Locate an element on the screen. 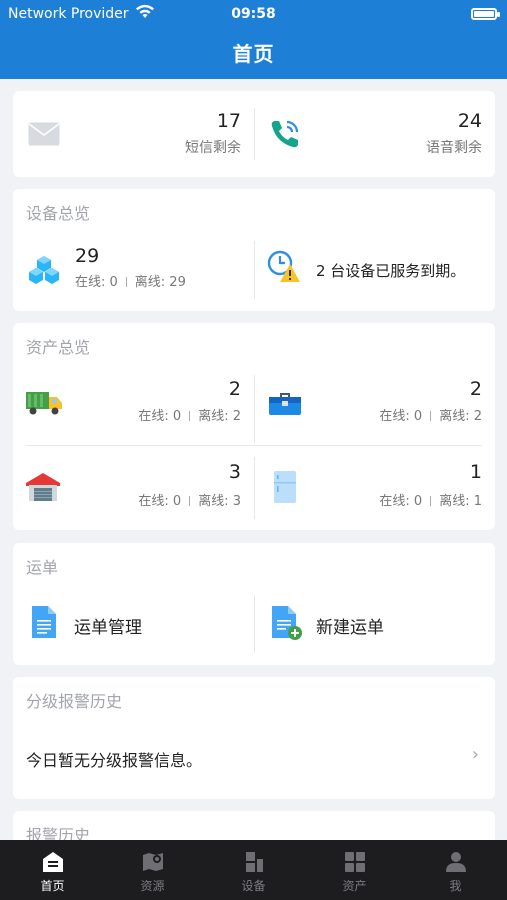 The height and width of the screenshot is (900, 507). asset-item-toolbox: 2 在线: 0 离线: 2 is located at coordinates (375, 404).